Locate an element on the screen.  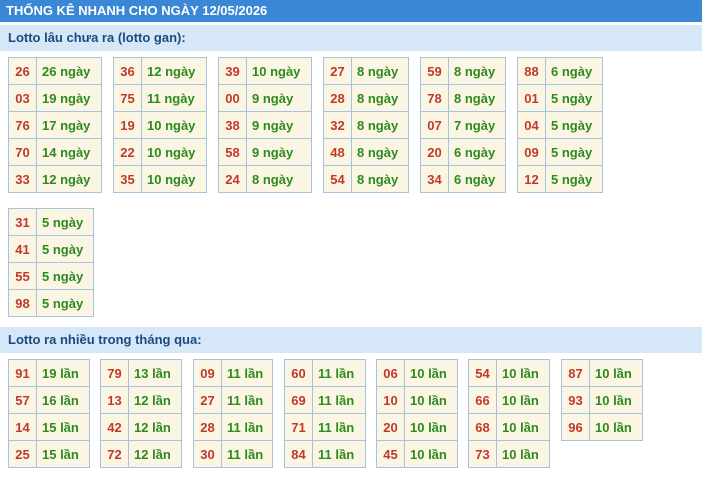
table-row: 27 8 ngày is located at coordinates (366, 71).